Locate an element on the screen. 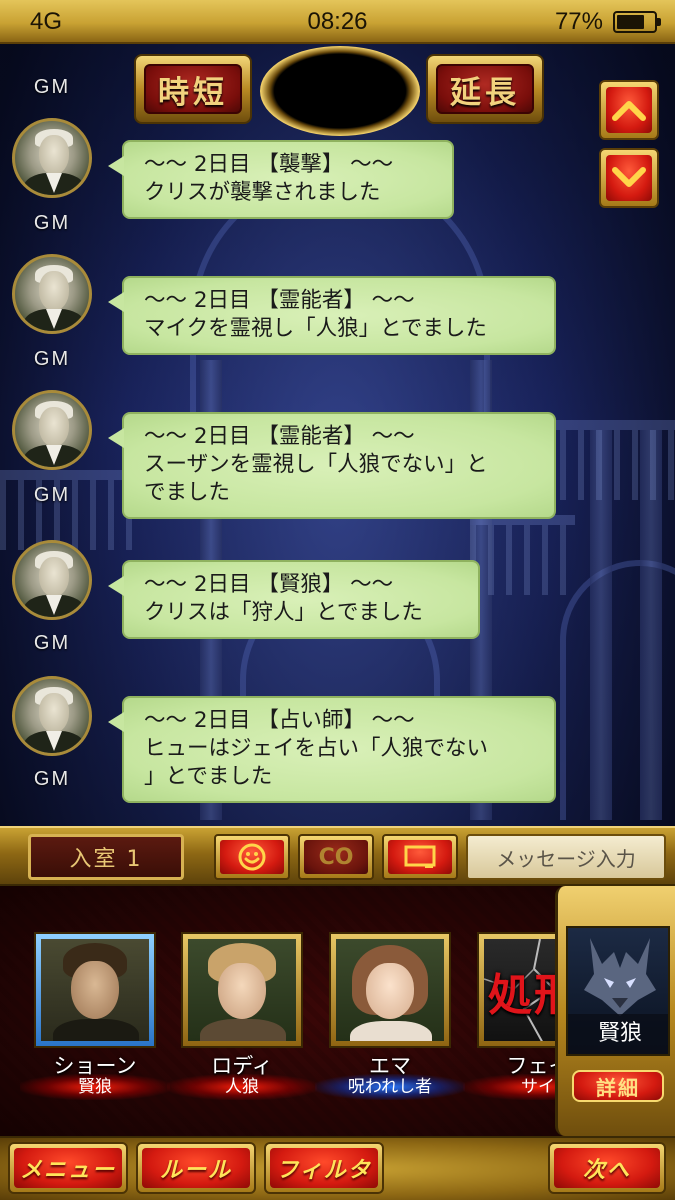 Image resolution: width=675 pixels, height=1200 pixels. speech-window-icon is located at coordinates (420, 856).